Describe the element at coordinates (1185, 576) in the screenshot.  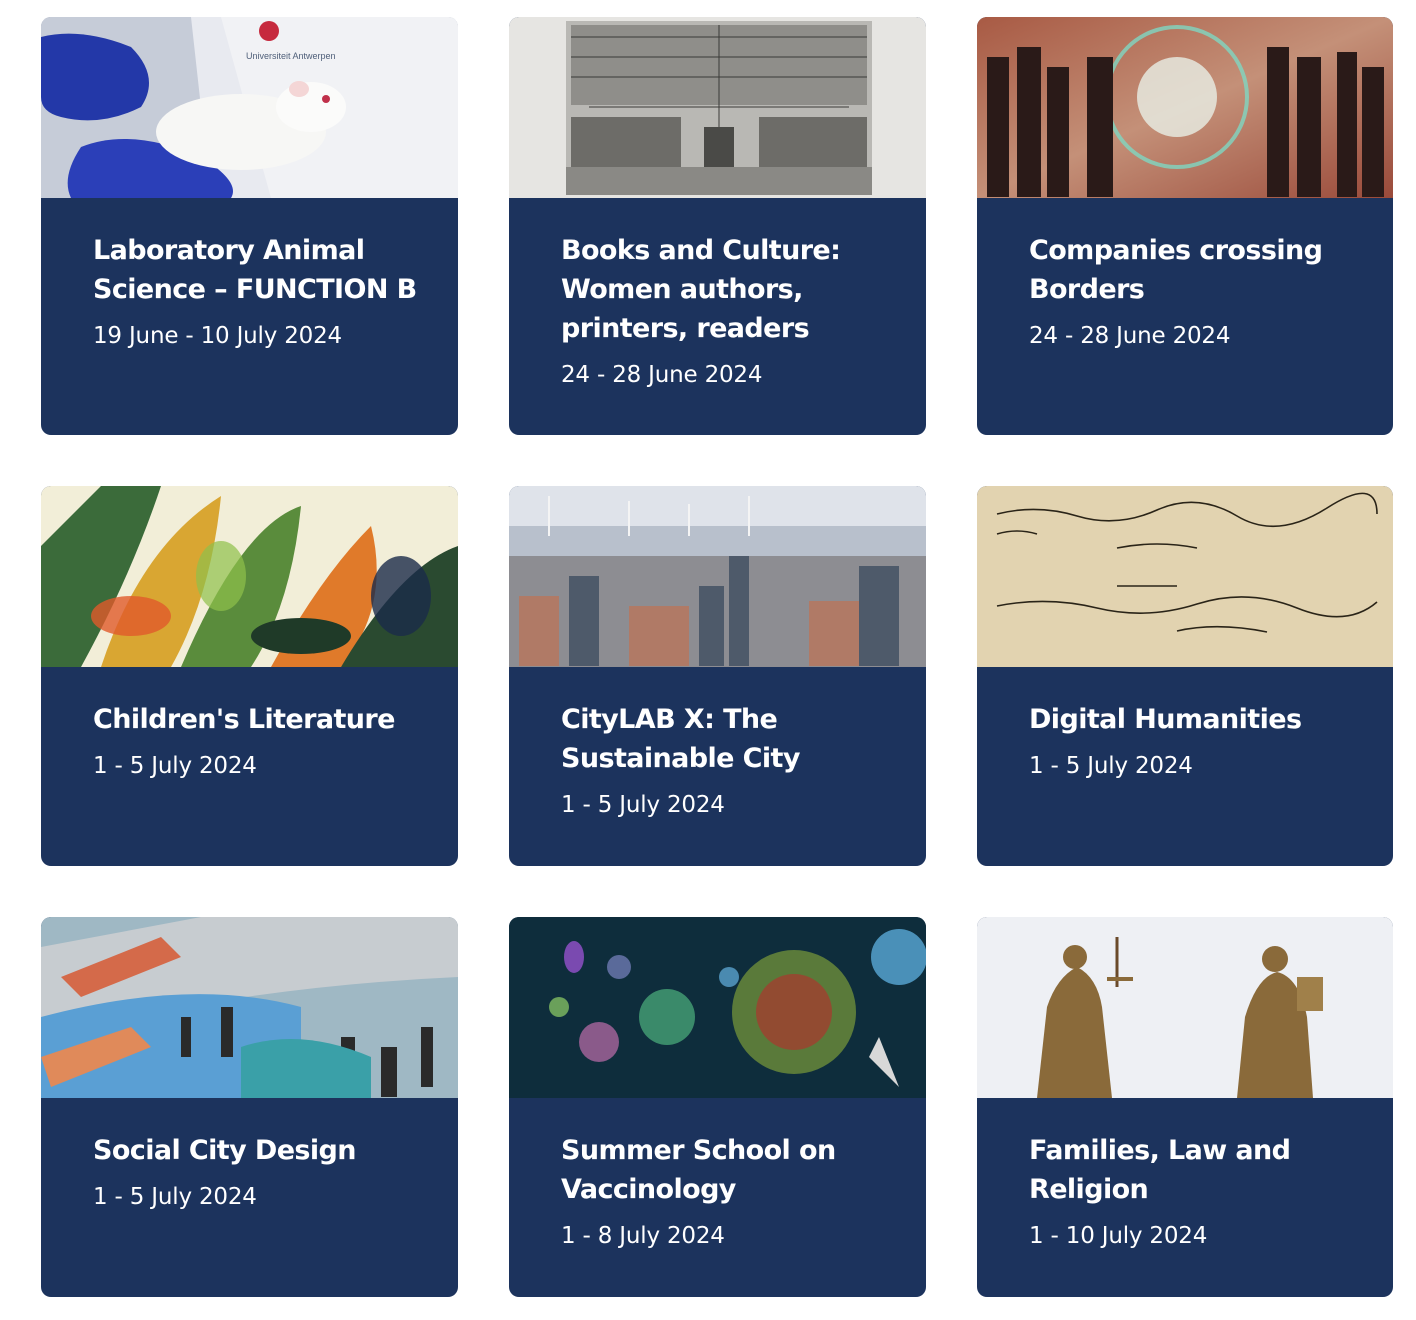
I see `handwritten-manuscript-image` at that location.